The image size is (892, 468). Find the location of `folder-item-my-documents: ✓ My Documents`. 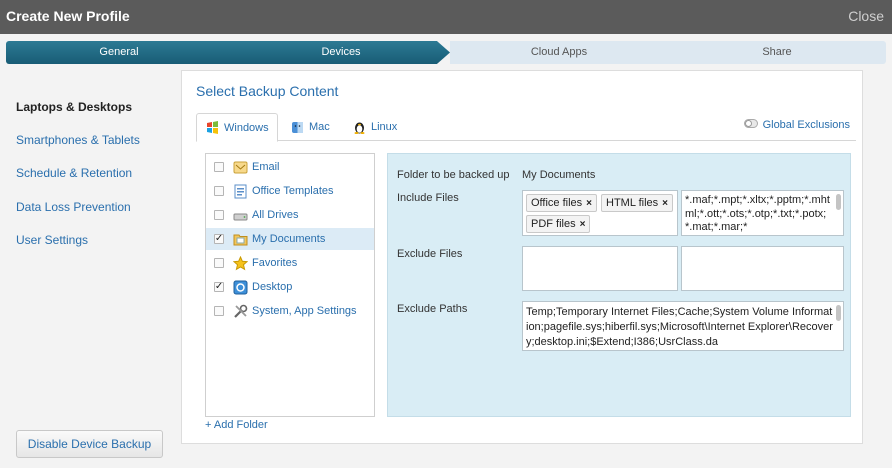

folder-item-my-documents: ✓ My Documents is located at coordinates (290, 239).